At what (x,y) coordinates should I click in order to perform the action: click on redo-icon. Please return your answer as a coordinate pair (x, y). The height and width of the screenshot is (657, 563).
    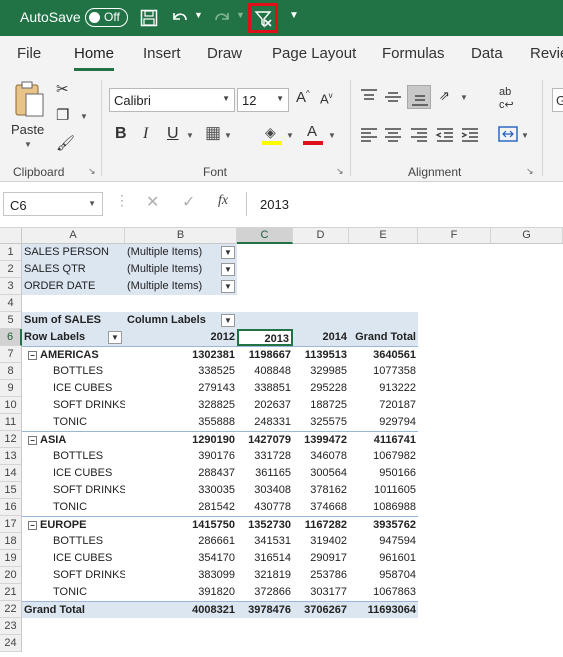
    Looking at the image, I should click on (222, 18).